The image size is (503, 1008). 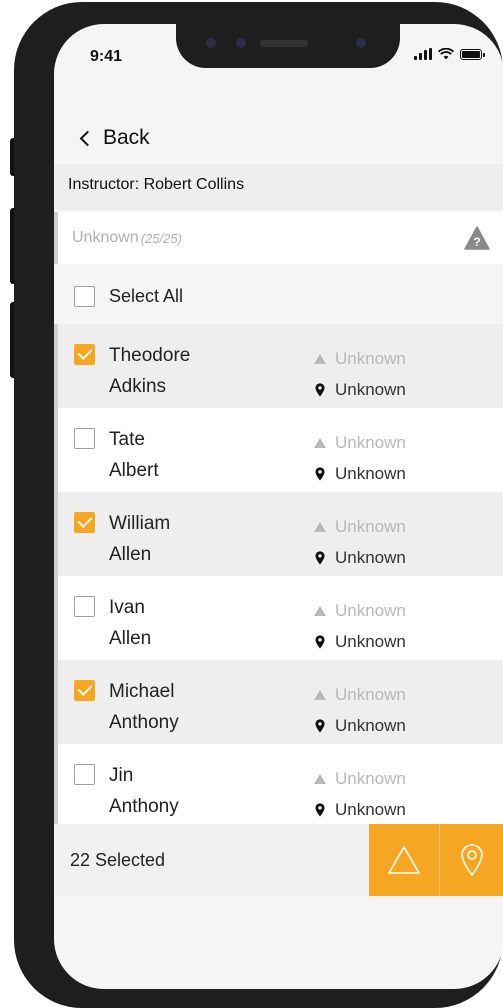 What do you see at coordinates (361, 43) in the screenshot?
I see `front-camera` at bounding box center [361, 43].